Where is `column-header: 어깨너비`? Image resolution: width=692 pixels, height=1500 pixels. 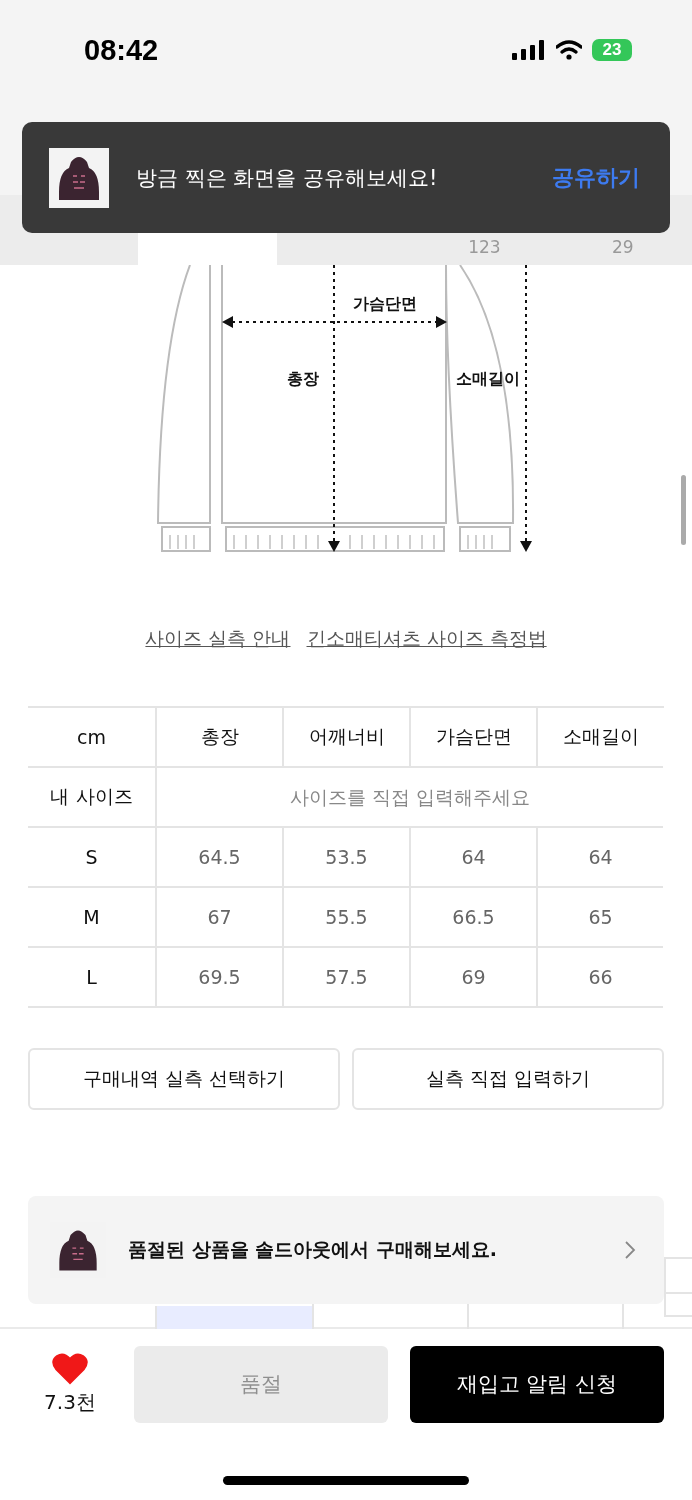 column-header: 어깨너비 is located at coordinates (345, 738).